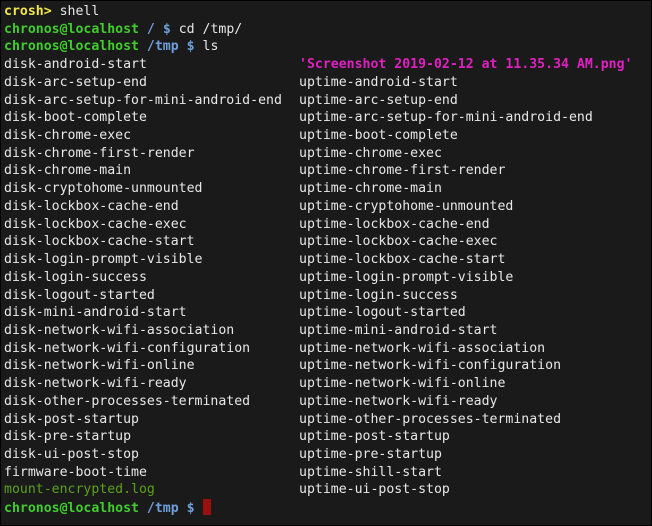 The image size is (652, 526). What do you see at coordinates (103, 260) in the screenshot?
I see `file-entry: disk-login-prompt-visible` at bounding box center [103, 260].